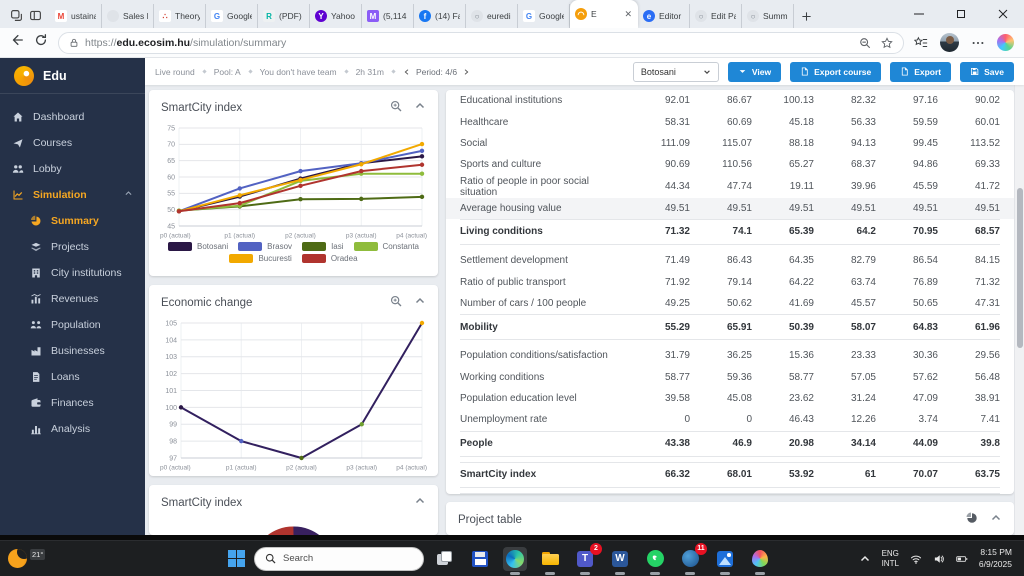 This screenshot has width=1024, height=576. I want to click on svg-text: p3 (actual), so click(361, 468).